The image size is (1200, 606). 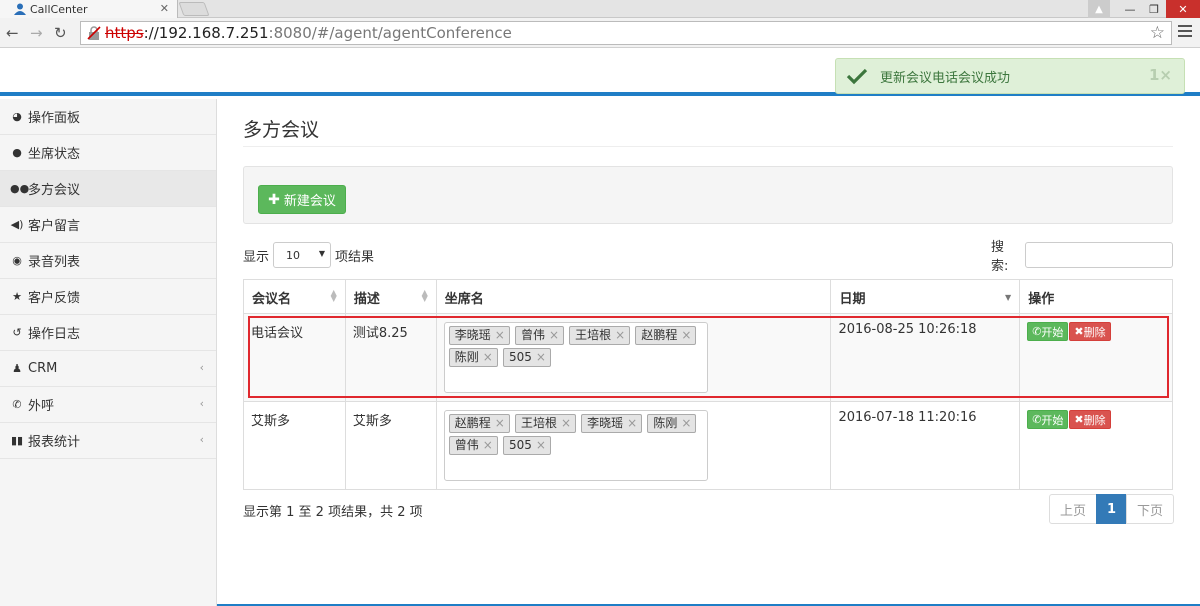 What do you see at coordinates (89, 9) in the screenshot?
I see `browser-tab: CallCenter ✕` at bounding box center [89, 9].